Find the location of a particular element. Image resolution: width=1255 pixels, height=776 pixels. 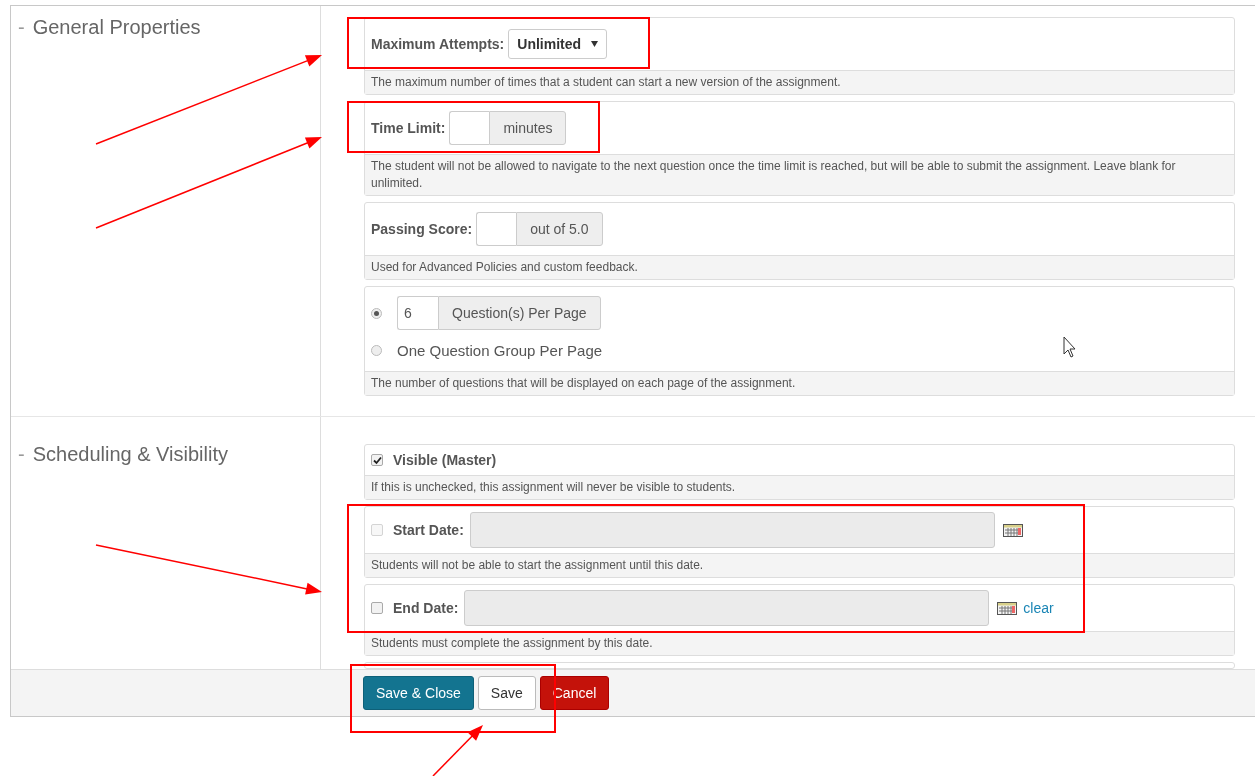

unit-addon: minutes is located at coordinates (528, 128).